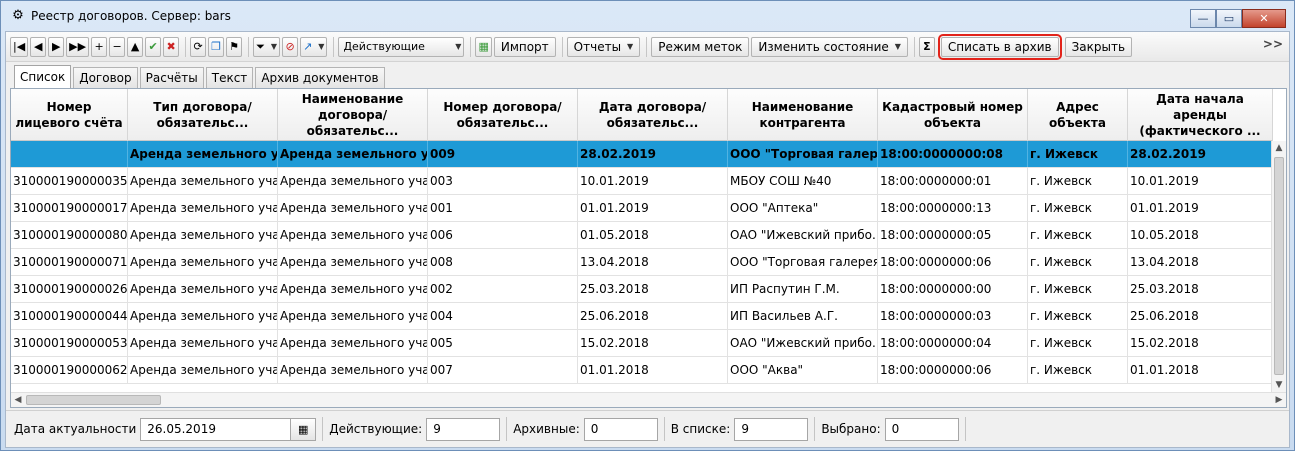 This screenshot has height=451, width=1295. I want to click on in-list-count-label: В списке:, so click(700, 429).